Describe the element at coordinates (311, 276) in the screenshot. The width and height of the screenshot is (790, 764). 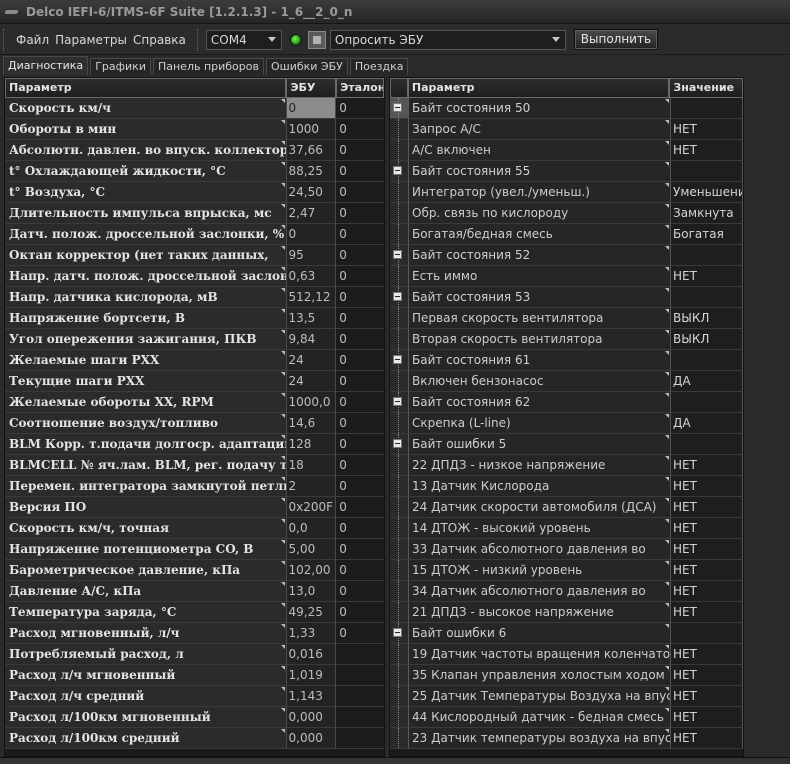
I see `ecu-value-cell: 0,63` at that location.